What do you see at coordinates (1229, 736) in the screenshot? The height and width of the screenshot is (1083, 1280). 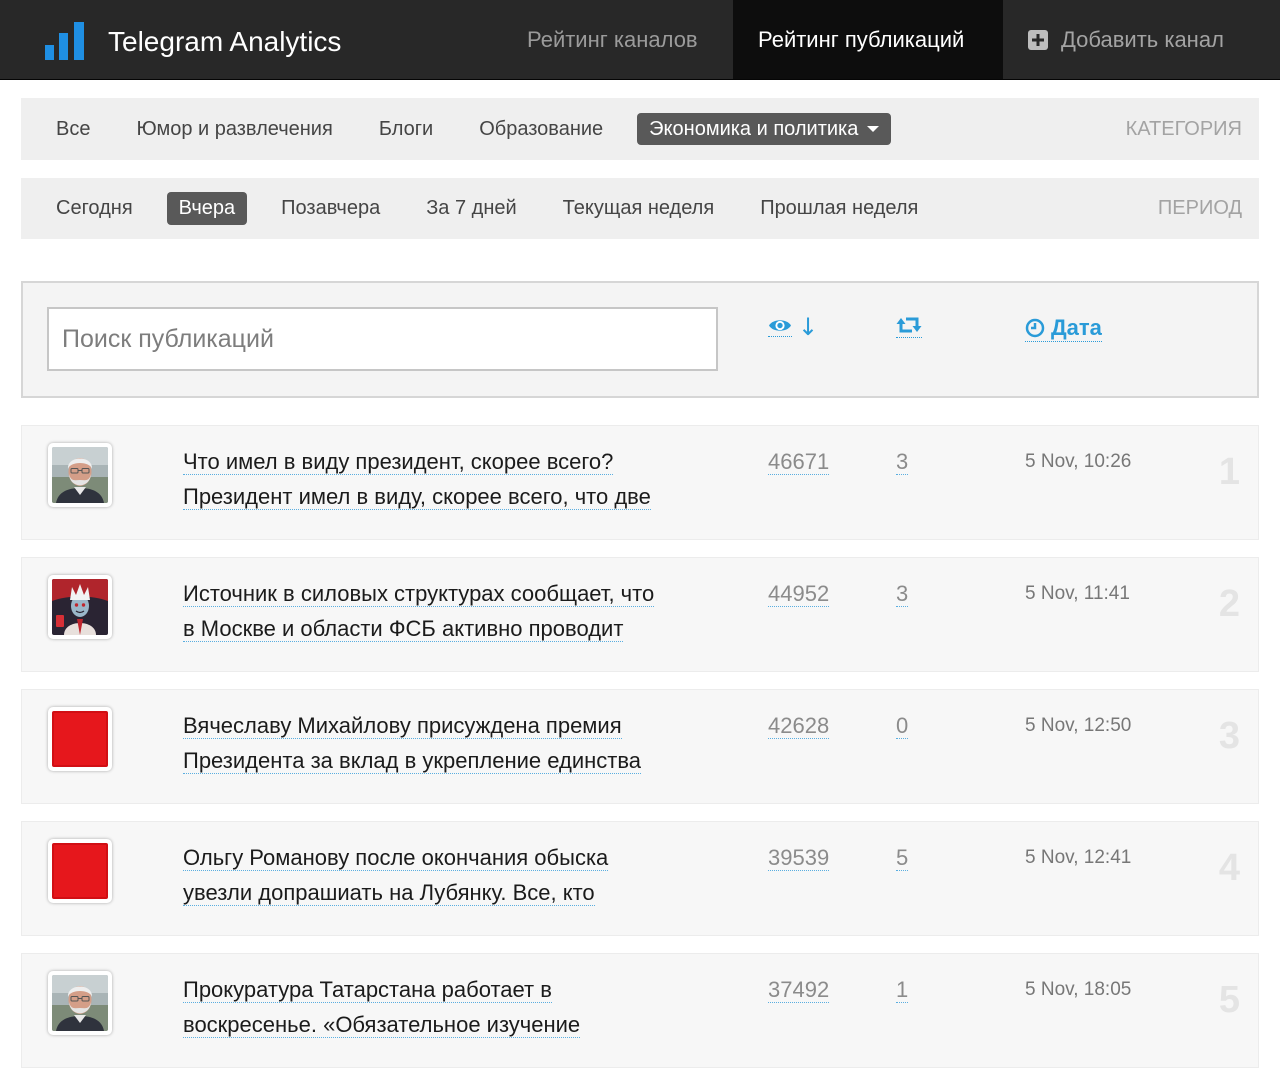 I see `post-rank: 3` at bounding box center [1229, 736].